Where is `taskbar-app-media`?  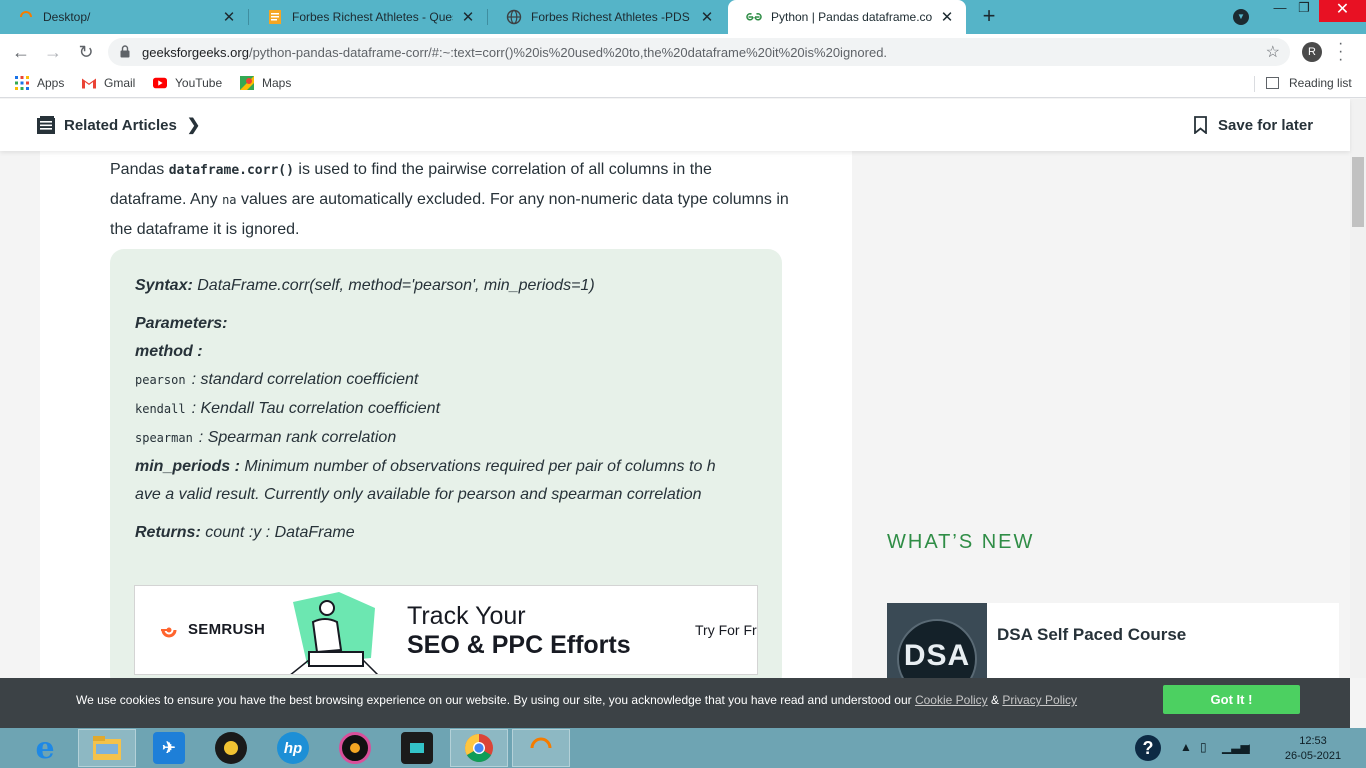
taskbar-app-media is located at coordinates (355, 748).